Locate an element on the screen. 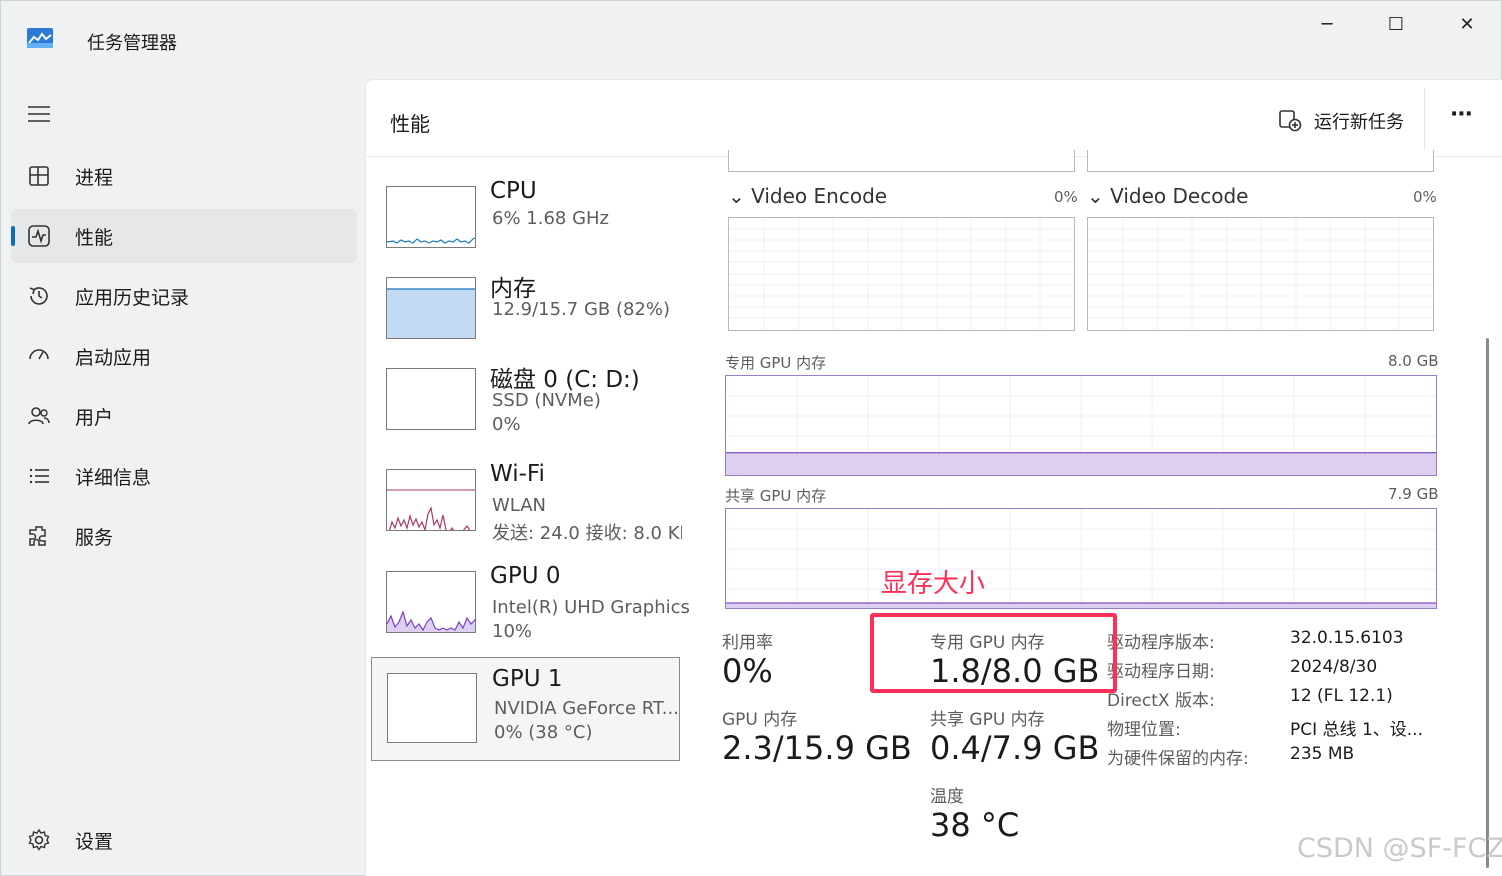 The width and height of the screenshot is (1502, 876). title-bar: 任务管理器 ─ ☐ ✕ is located at coordinates (751, 40).